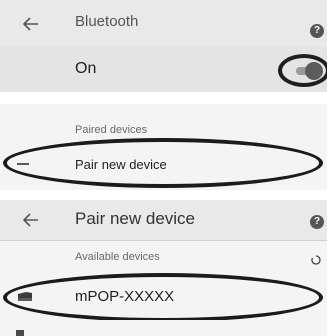  Describe the element at coordinates (86, 68) in the screenshot. I see `toggle-label: On` at that location.